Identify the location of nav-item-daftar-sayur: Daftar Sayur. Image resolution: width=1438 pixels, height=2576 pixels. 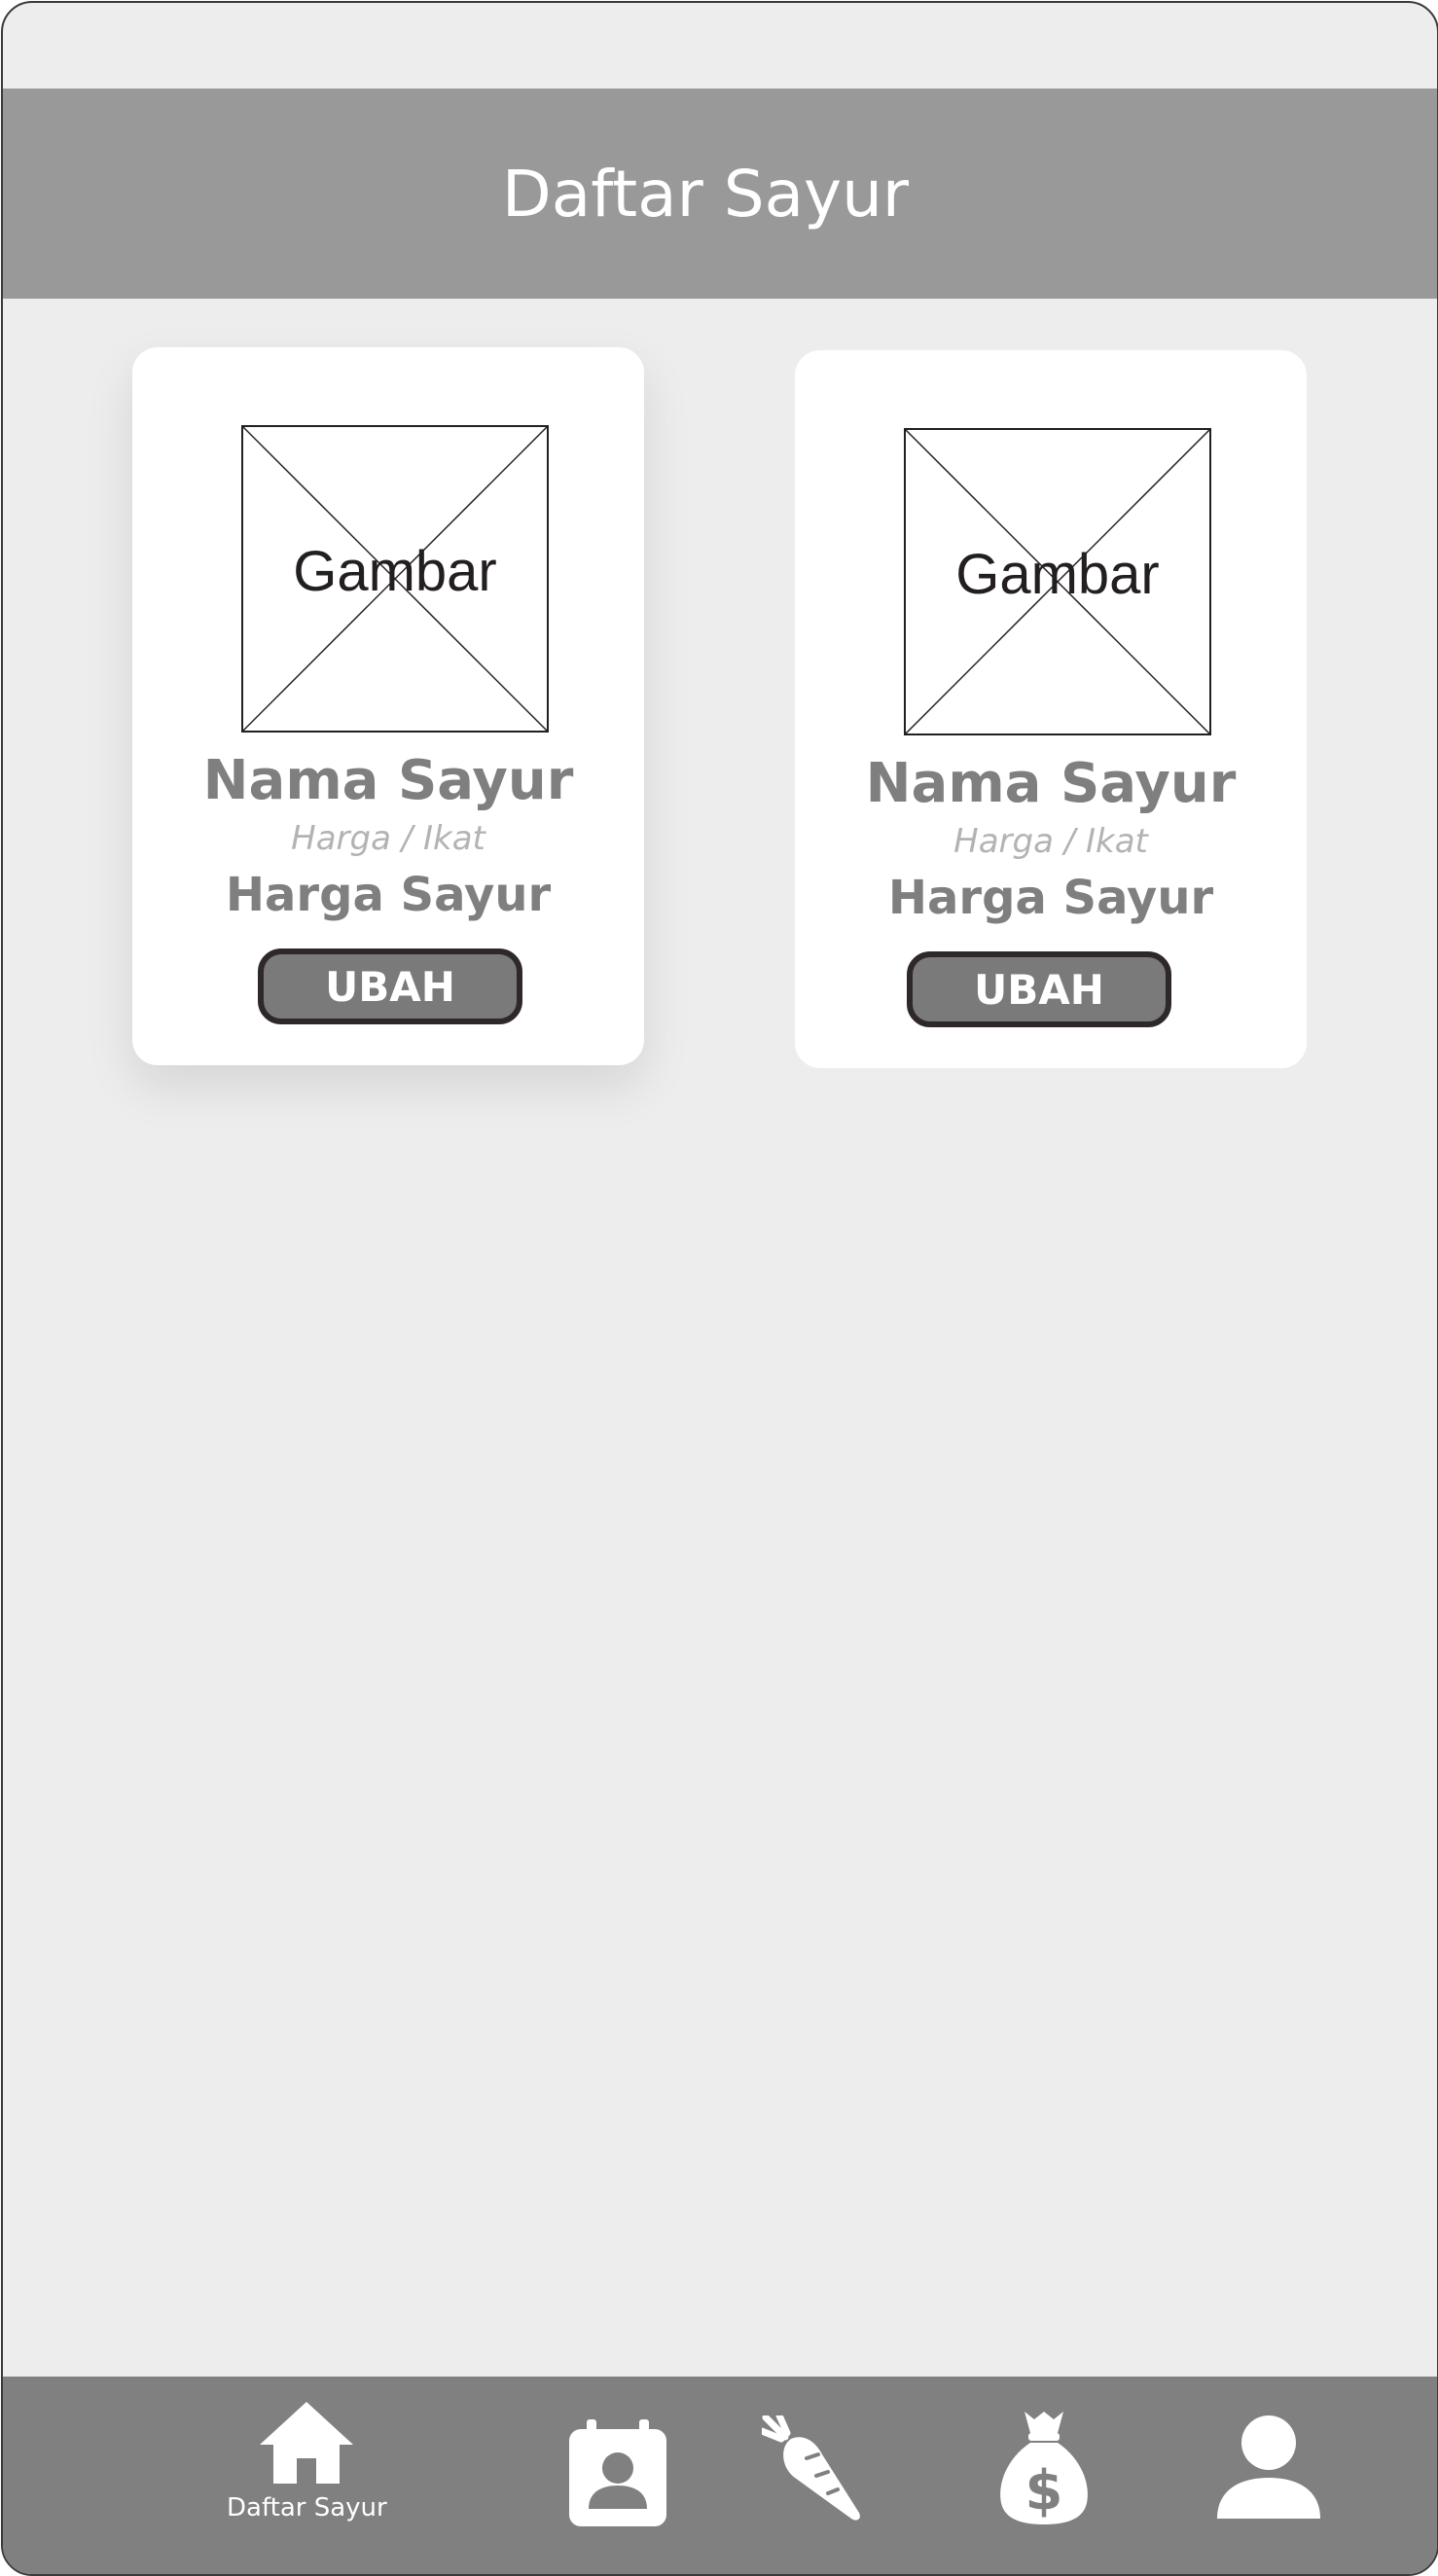
(307, 2461).